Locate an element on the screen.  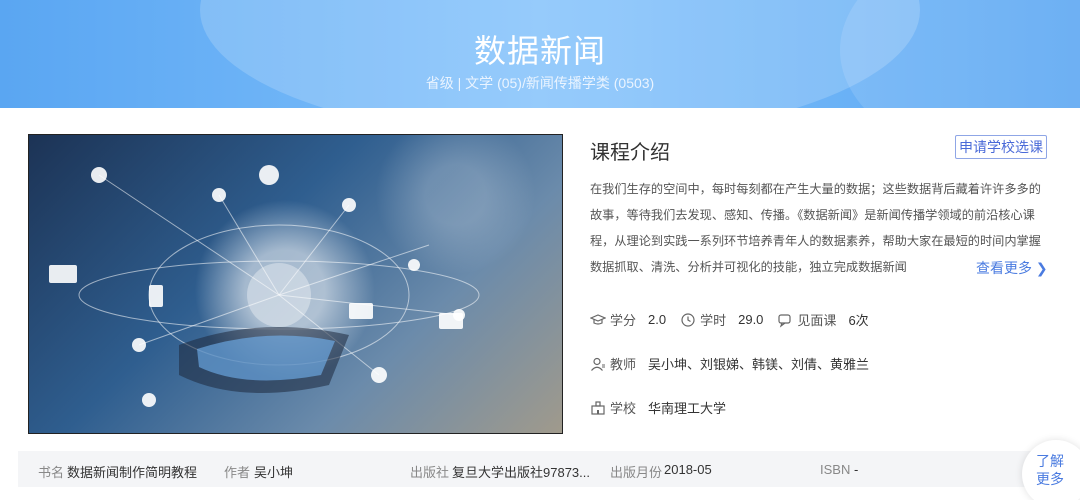
teachers-row: 教师 吴小坤、刘银娣、韩镁、刘倩、黄雅兰 is located at coordinates (736, 363).